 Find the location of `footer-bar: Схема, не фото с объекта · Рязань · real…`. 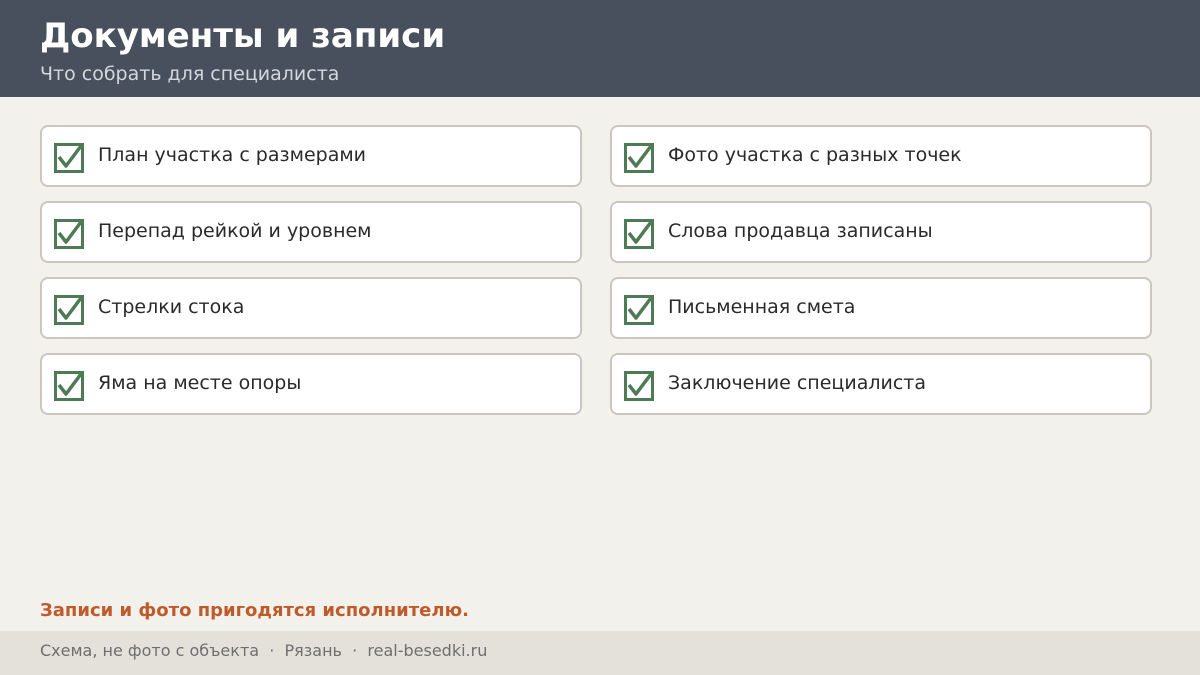

footer-bar: Схема, не фото с объекта · Рязань · real… is located at coordinates (600, 653).